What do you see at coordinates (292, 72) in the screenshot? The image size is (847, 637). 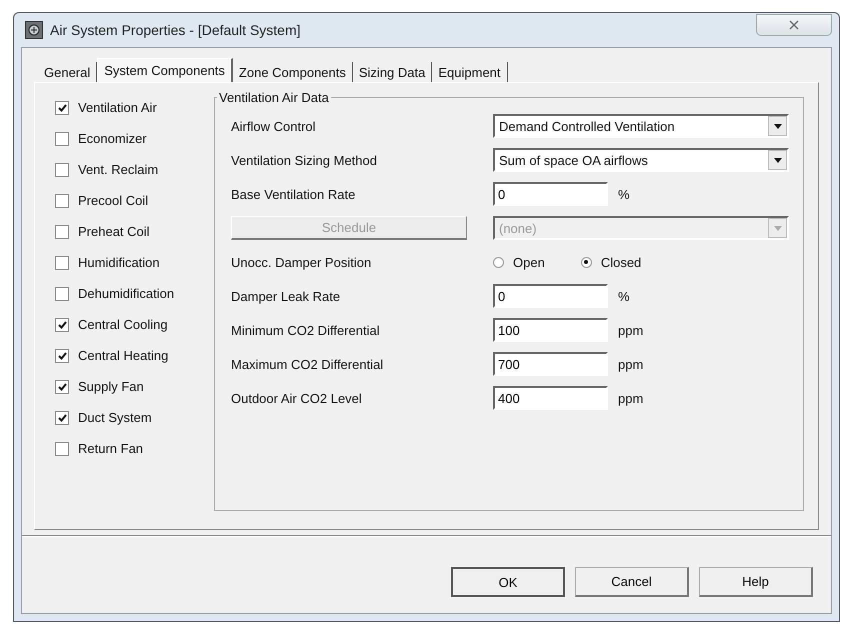 I see `tab: Zone Components` at bounding box center [292, 72].